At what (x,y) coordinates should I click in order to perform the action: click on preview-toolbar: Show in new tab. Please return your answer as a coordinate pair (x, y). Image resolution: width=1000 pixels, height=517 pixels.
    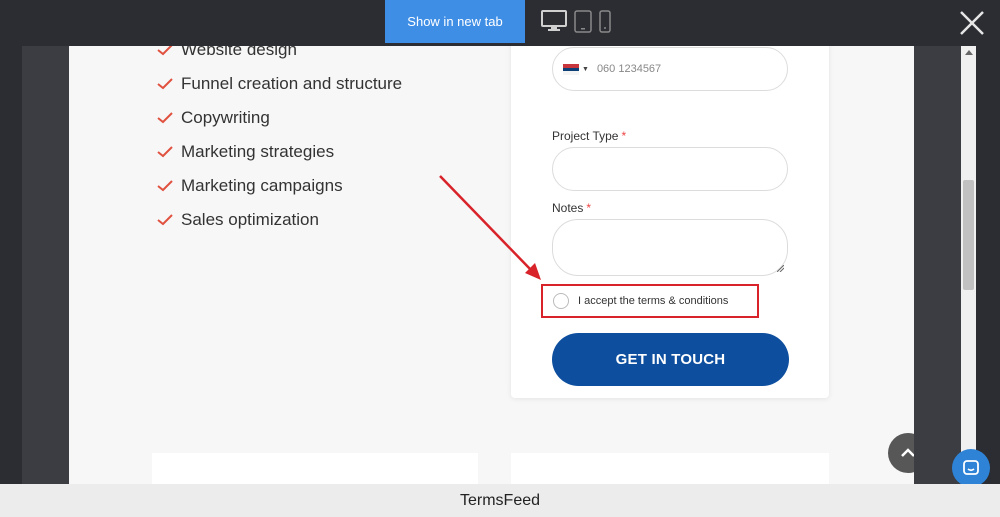
    Looking at the image, I should click on (500, 23).